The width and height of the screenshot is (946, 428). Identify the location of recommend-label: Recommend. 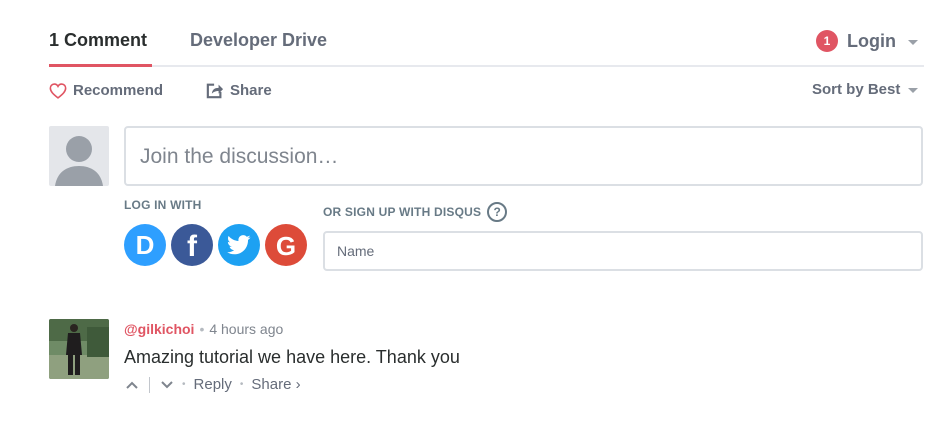
(118, 90).